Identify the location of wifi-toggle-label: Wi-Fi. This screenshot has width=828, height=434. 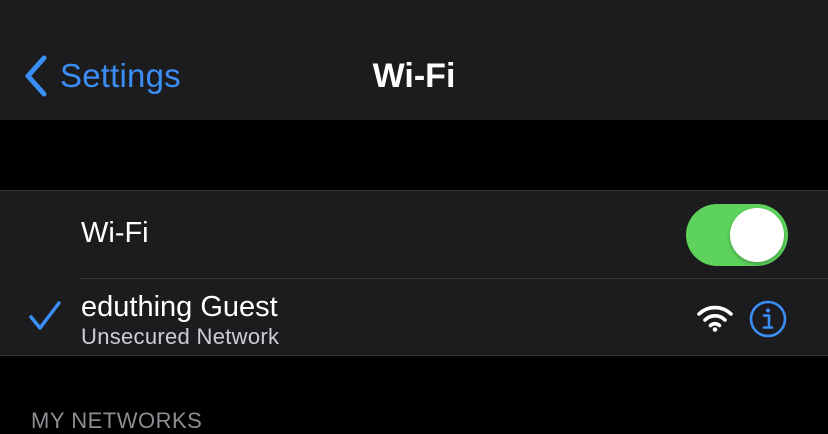
(115, 233).